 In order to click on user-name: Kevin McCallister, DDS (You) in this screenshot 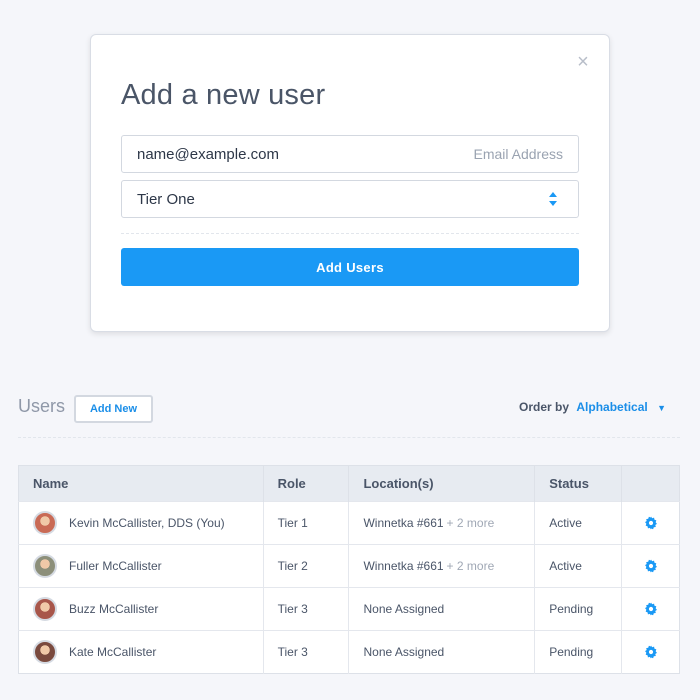, I will do `click(147, 523)`.